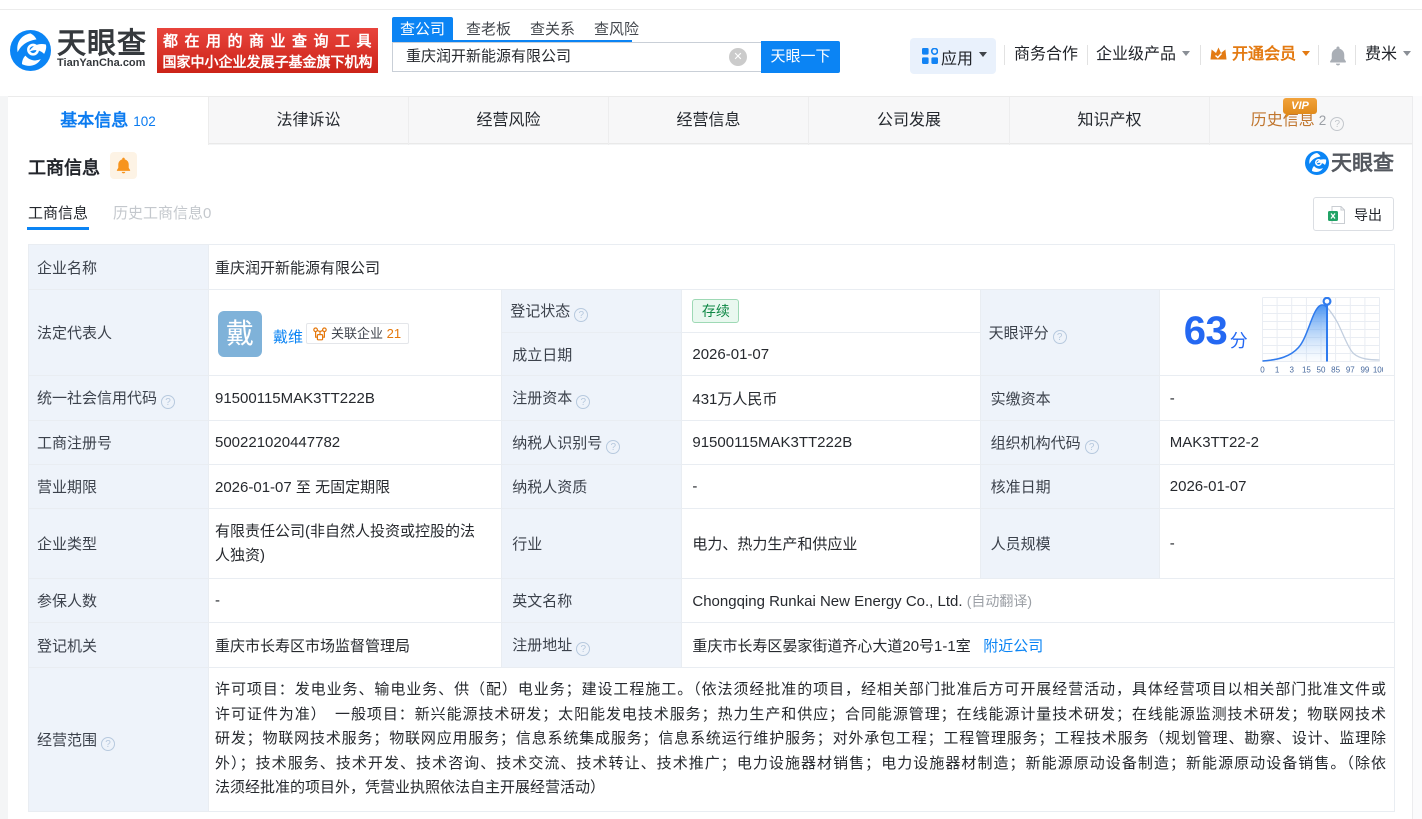  Describe the element at coordinates (1378, 370) in the screenshot. I see `svg-text: 100` at that location.